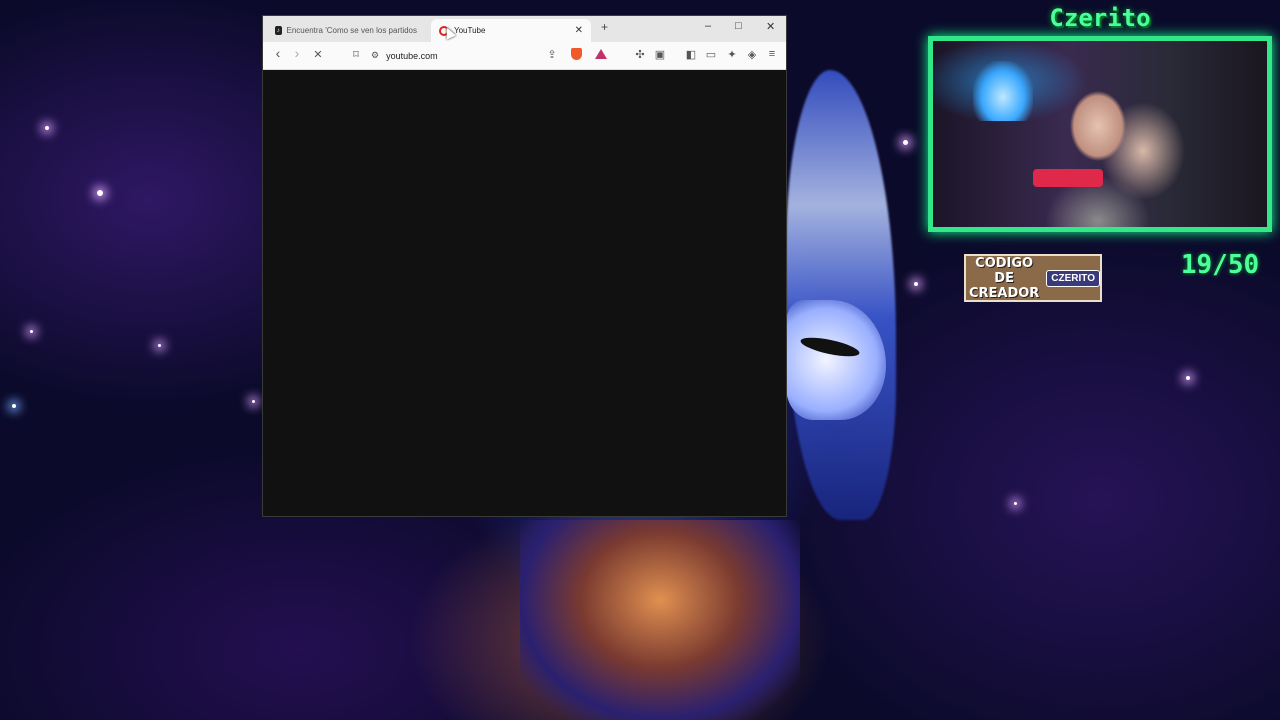 The height and width of the screenshot is (720, 1280). Describe the element at coordinates (278, 53) in the screenshot. I see `back-button: ‹` at that location.